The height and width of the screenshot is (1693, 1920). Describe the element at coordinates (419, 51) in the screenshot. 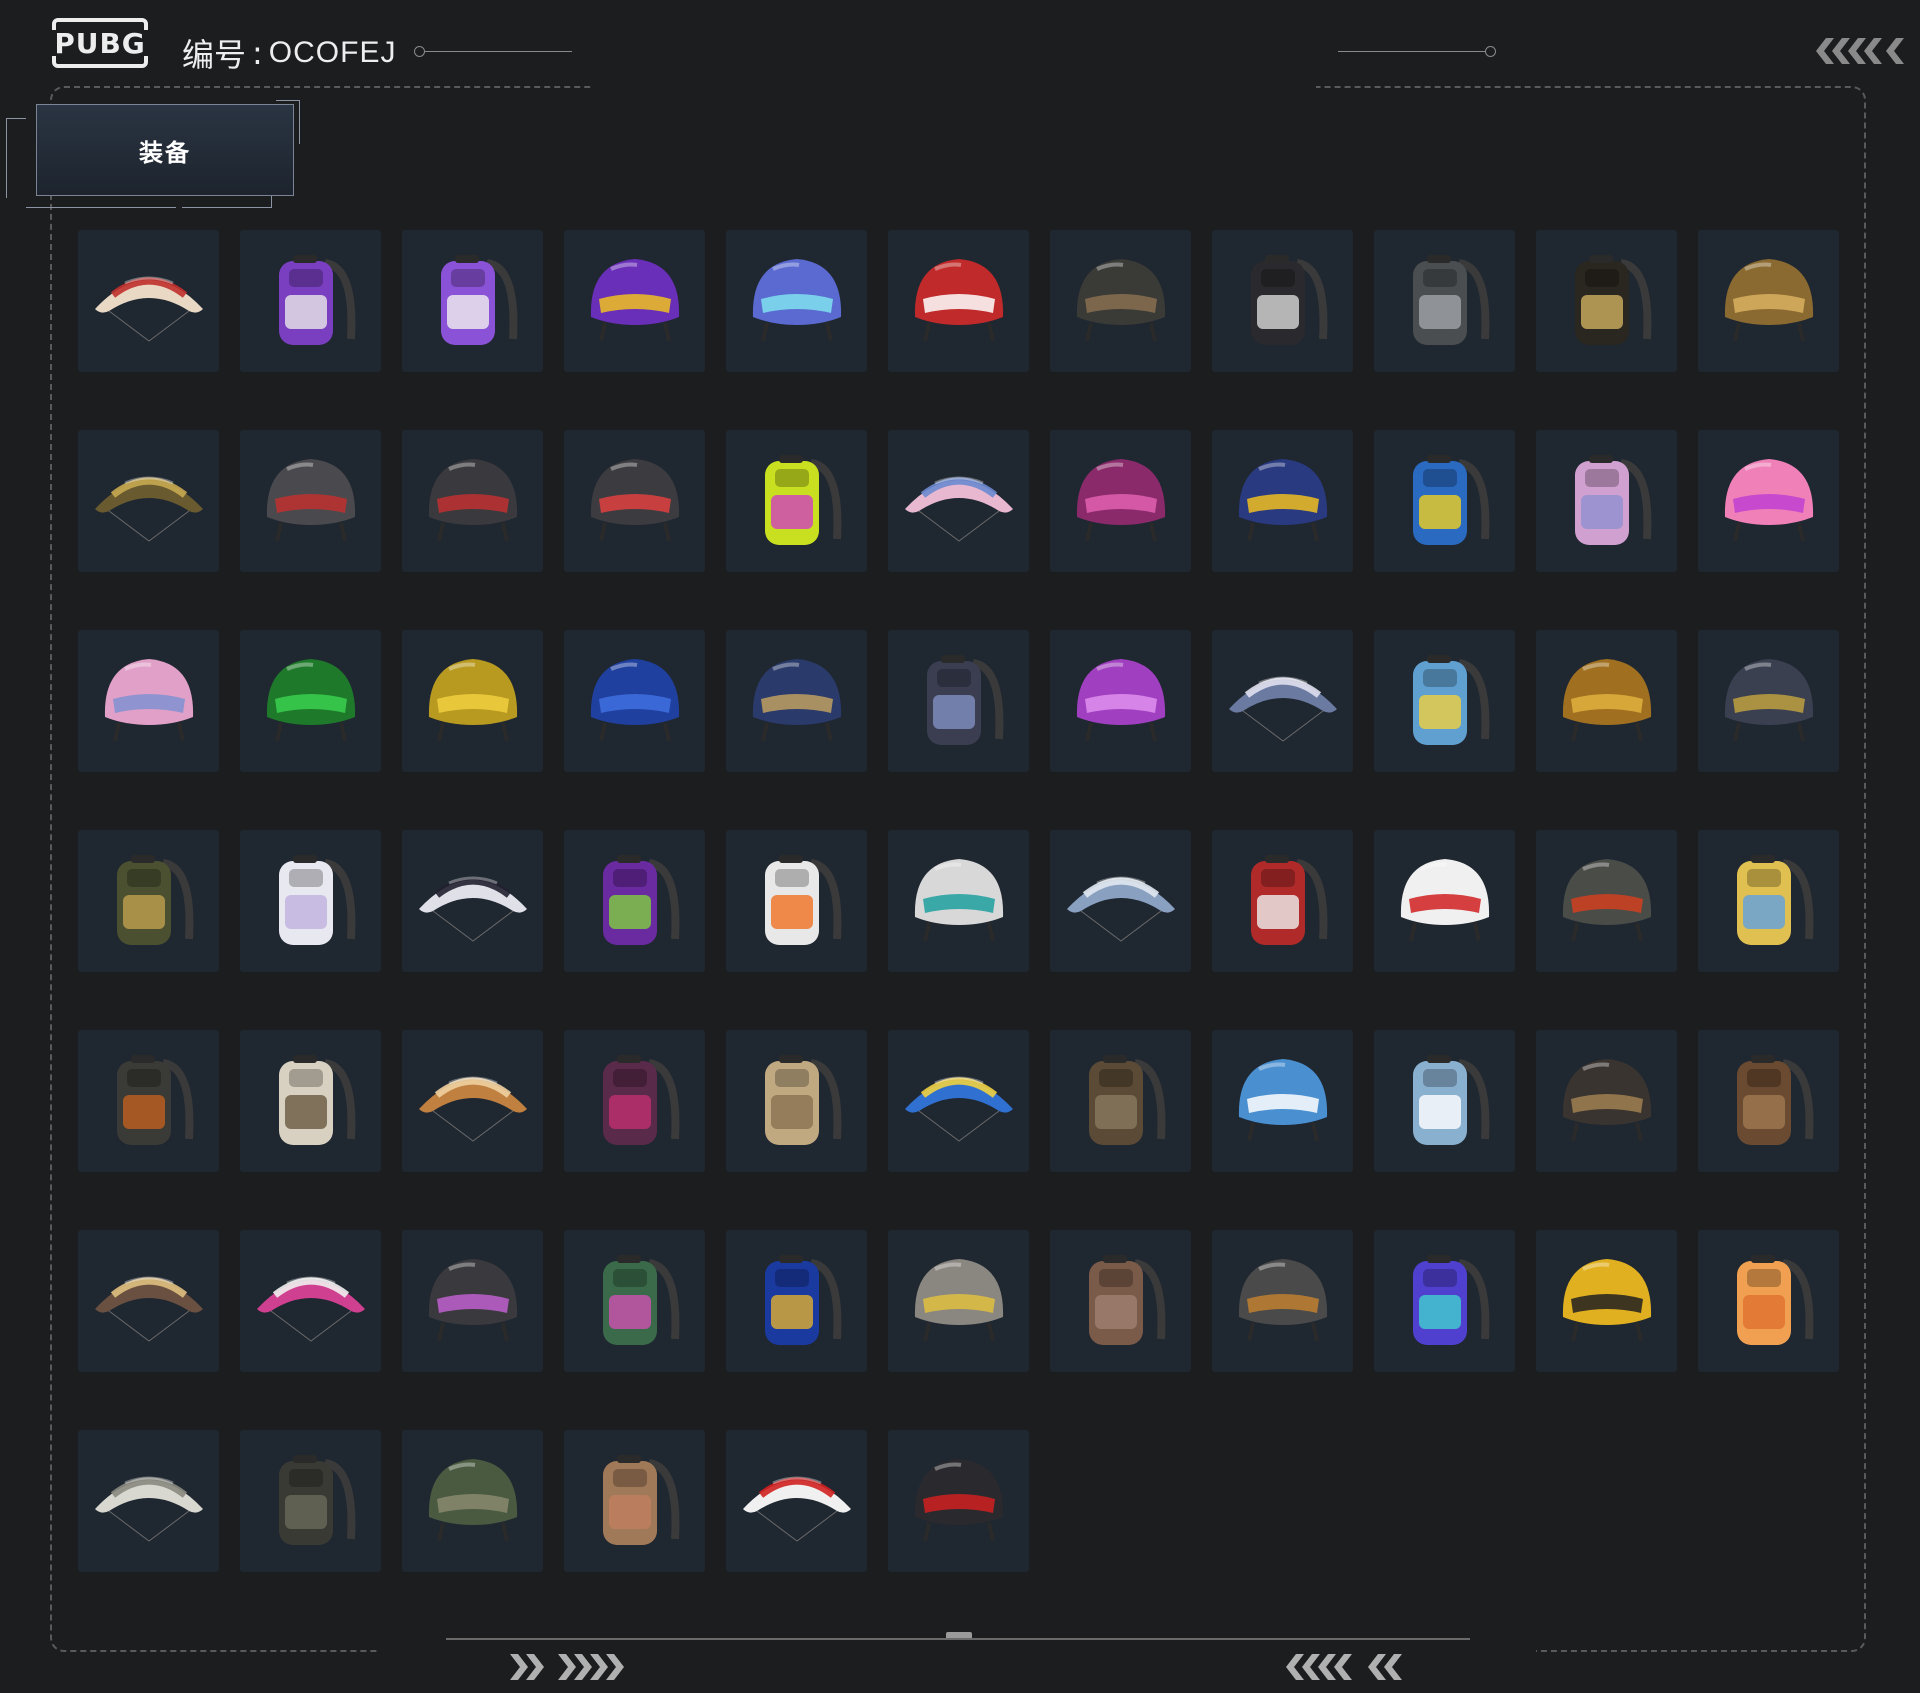

I see `header-dot-left` at that location.